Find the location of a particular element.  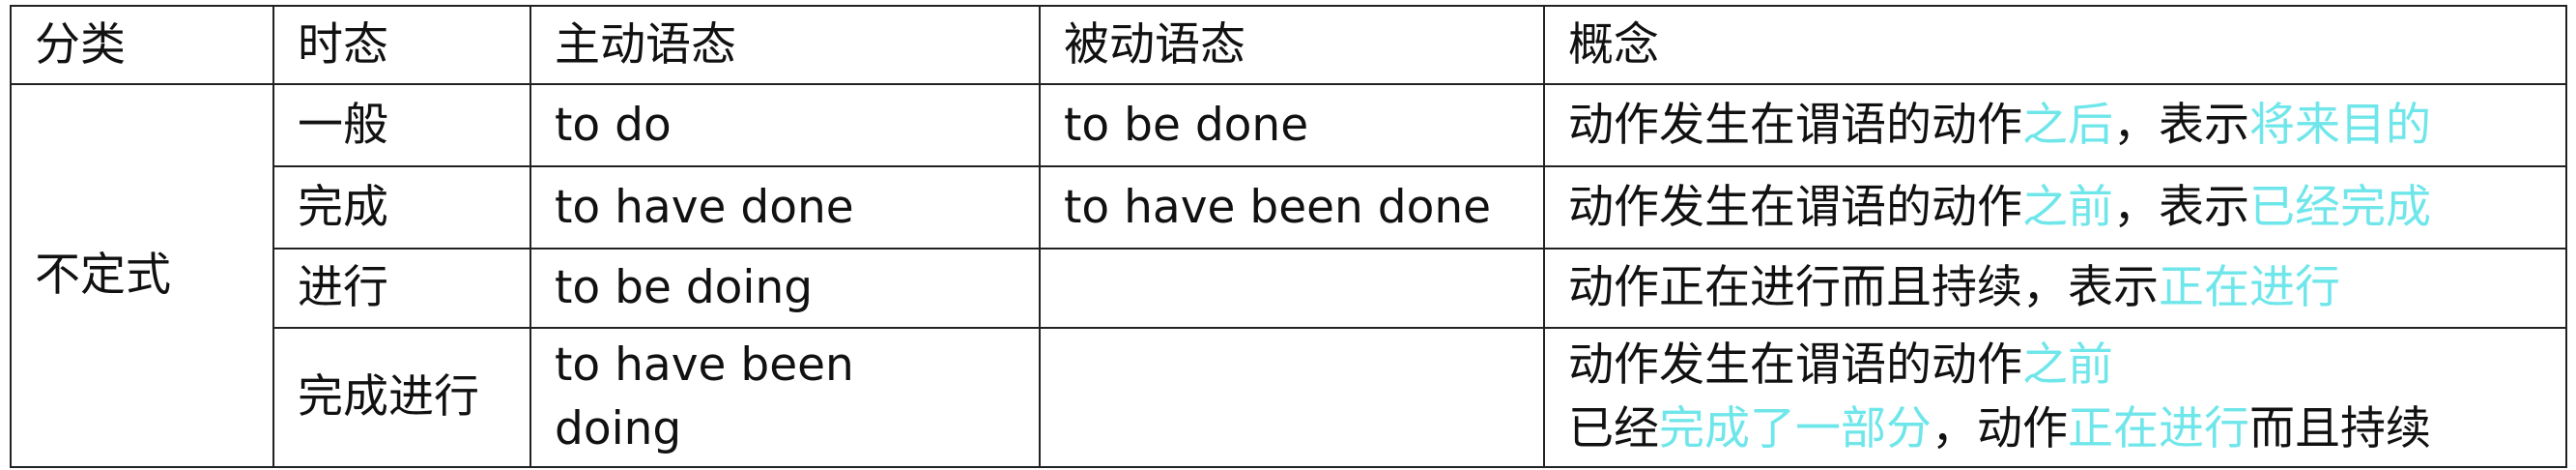

header-concept: 概念 is located at coordinates (2055, 45).